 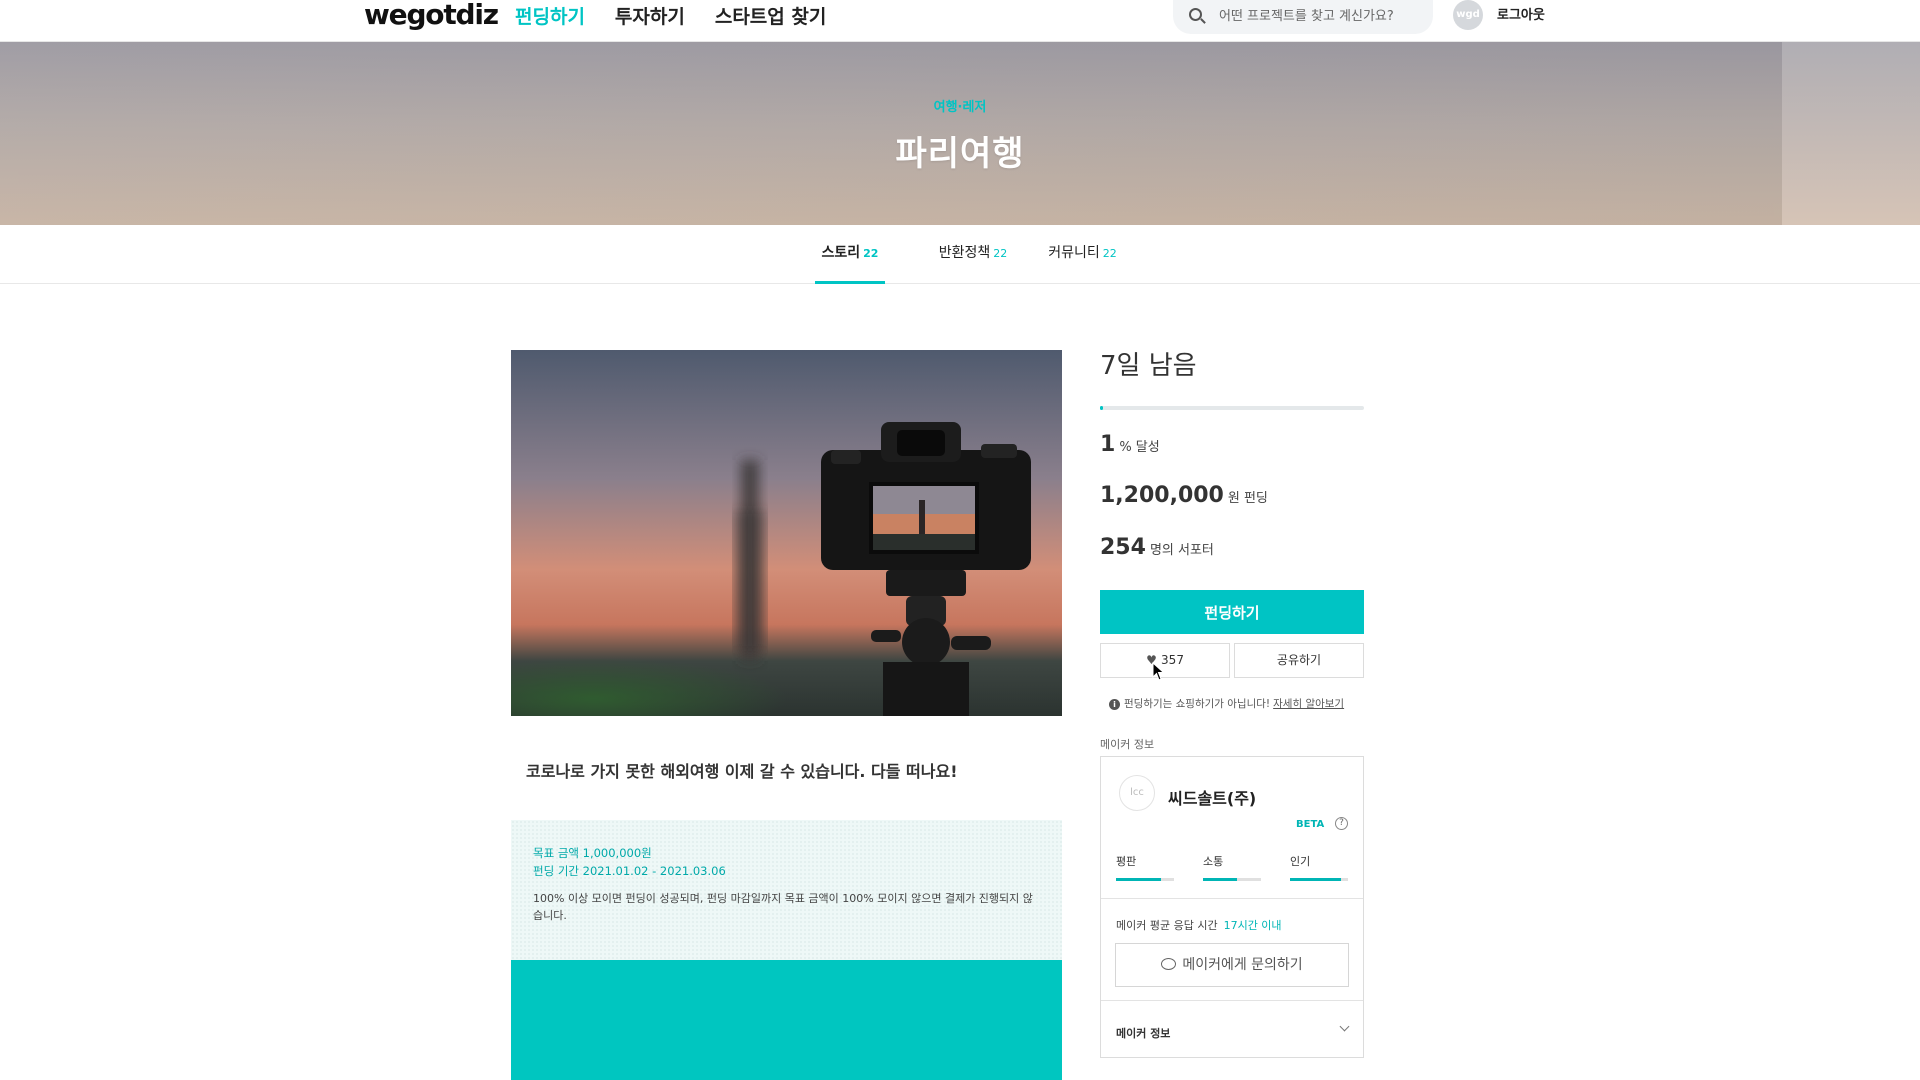 I want to click on nav-startups: 스타트업 찾기, so click(x=771, y=17).